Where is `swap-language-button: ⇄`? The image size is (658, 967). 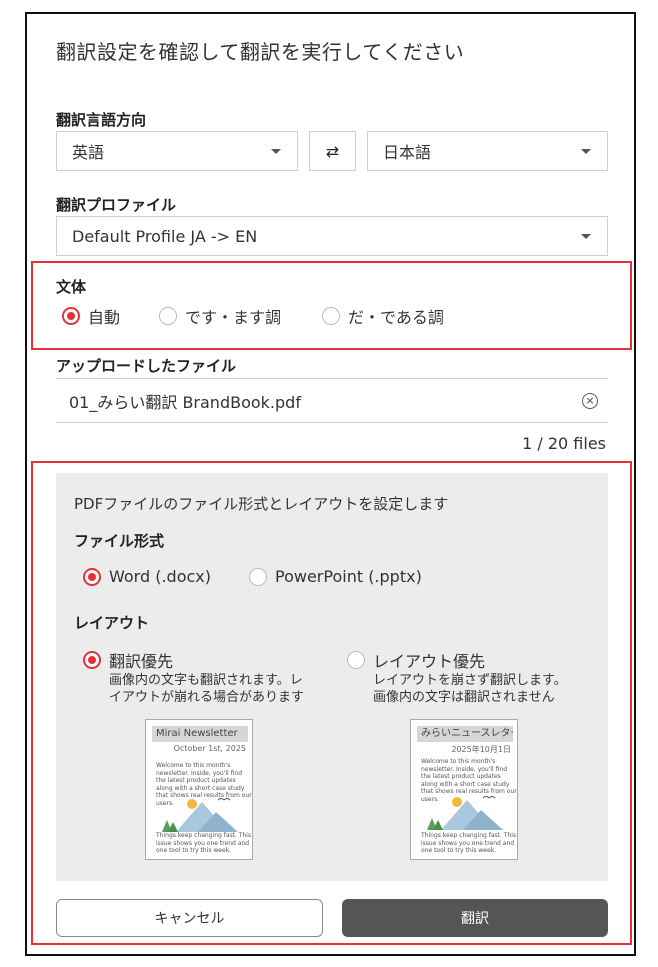 swap-language-button: ⇄ is located at coordinates (332, 151).